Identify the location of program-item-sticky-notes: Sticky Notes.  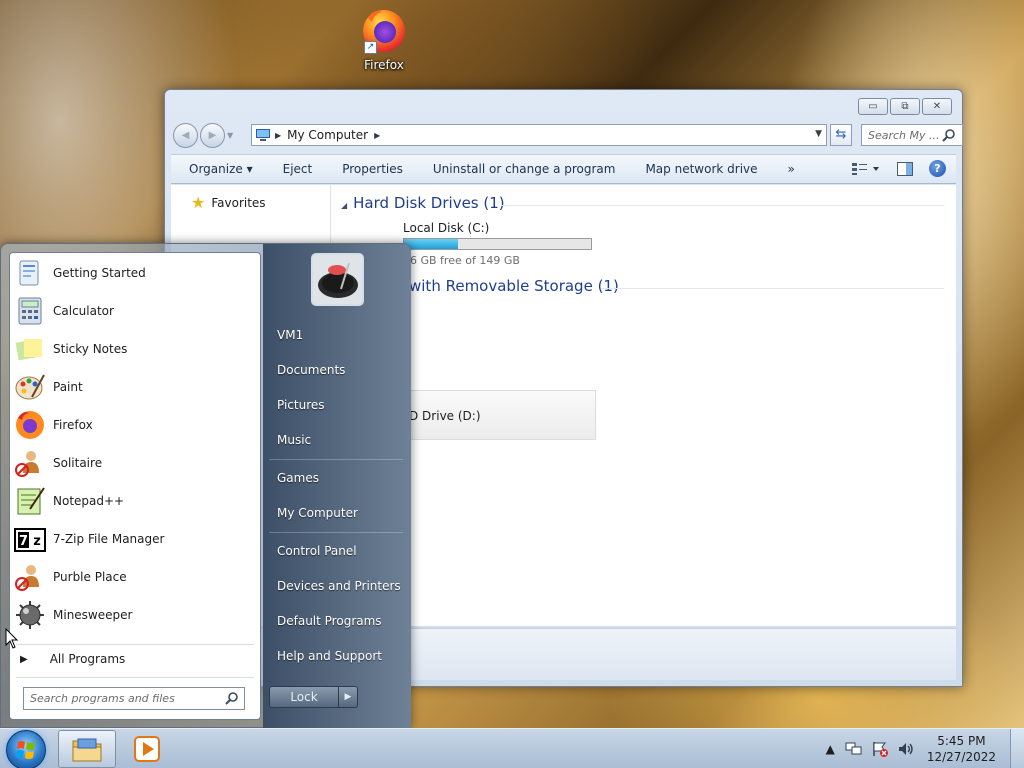
(136, 349).